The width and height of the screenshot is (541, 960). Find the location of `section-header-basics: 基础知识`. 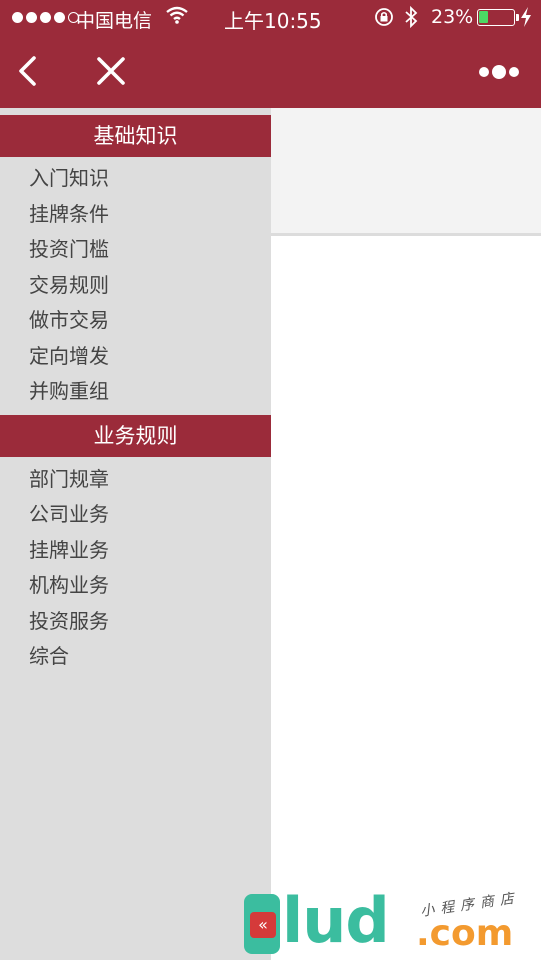

section-header-basics: 基础知识 is located at coordinates (135, 136).